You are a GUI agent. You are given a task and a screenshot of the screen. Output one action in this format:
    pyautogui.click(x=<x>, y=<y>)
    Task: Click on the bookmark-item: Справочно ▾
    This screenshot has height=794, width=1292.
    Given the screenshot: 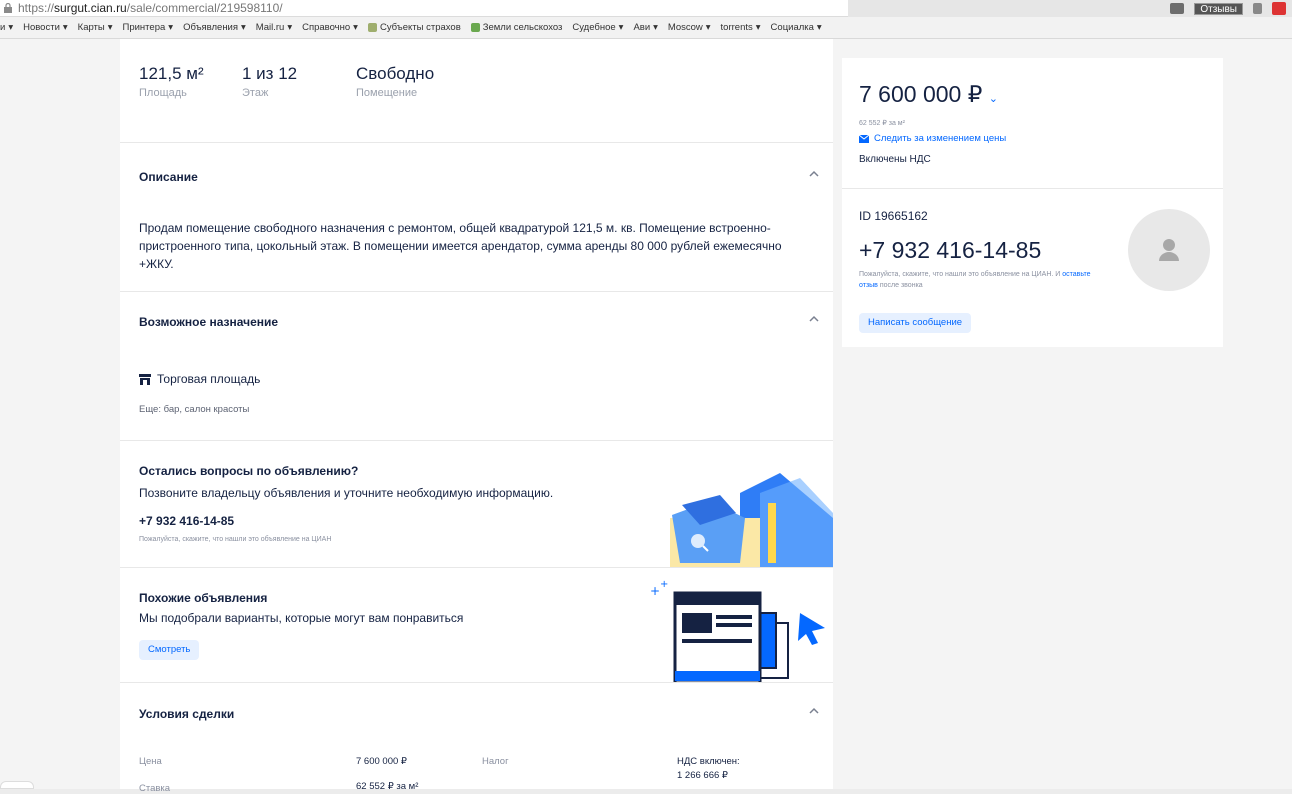 What is the action you would take?
    pyautogui.click(x=330, y=27)
    